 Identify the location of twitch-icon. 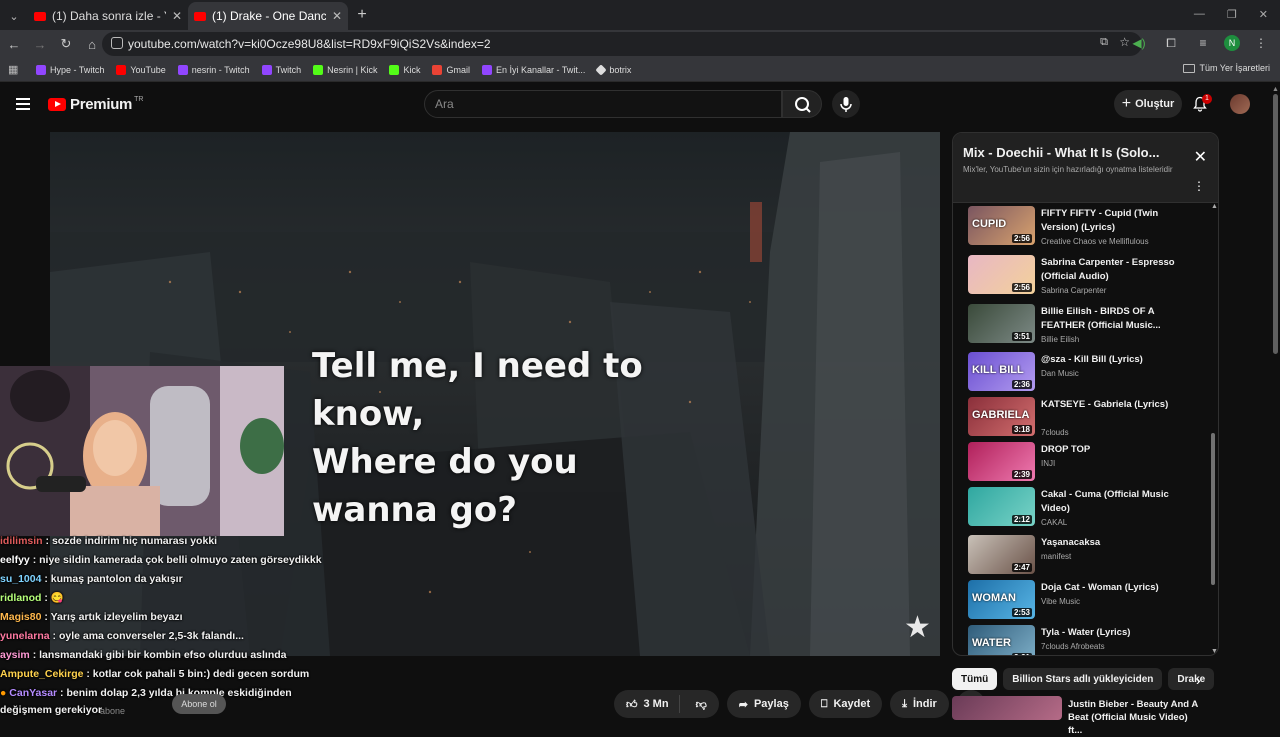
(182, 69).